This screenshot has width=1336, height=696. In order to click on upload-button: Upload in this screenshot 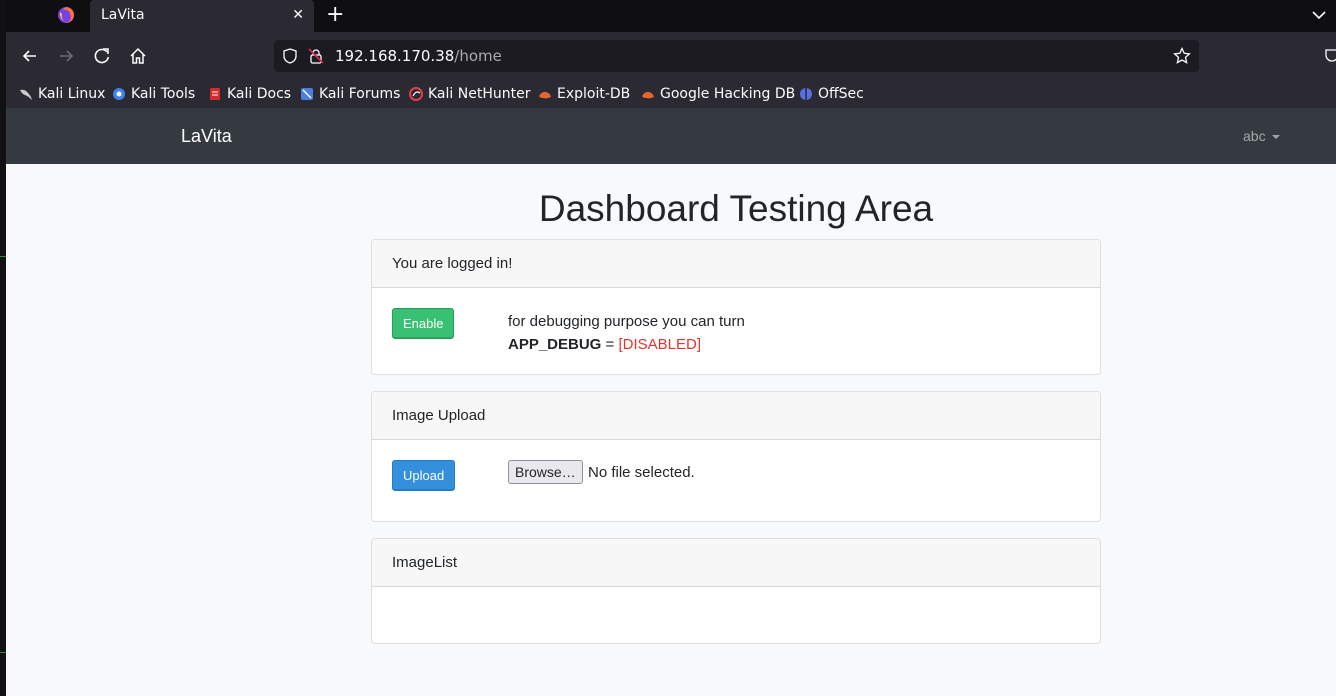, I will do `click(424, 475)`.